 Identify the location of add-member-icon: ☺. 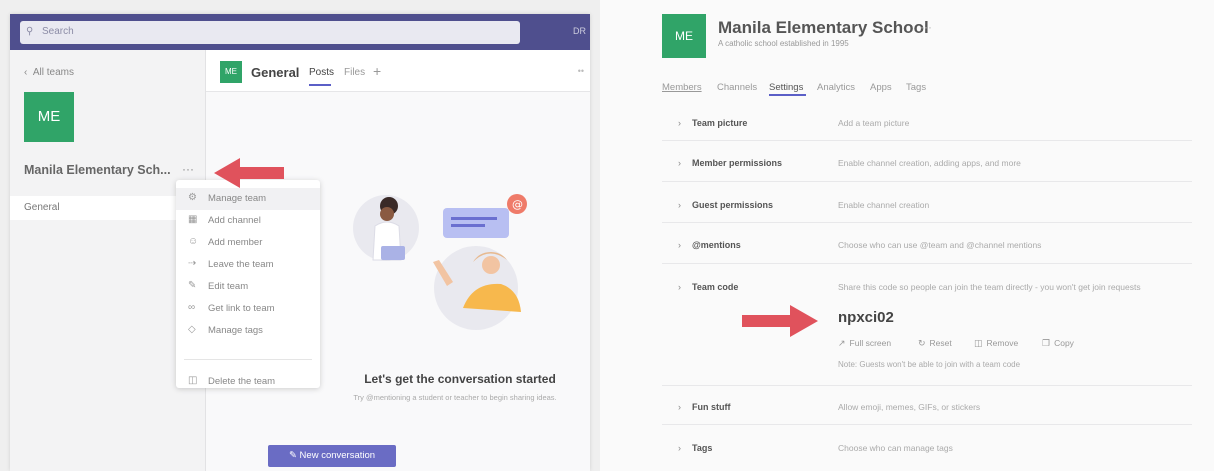
(193, 241).